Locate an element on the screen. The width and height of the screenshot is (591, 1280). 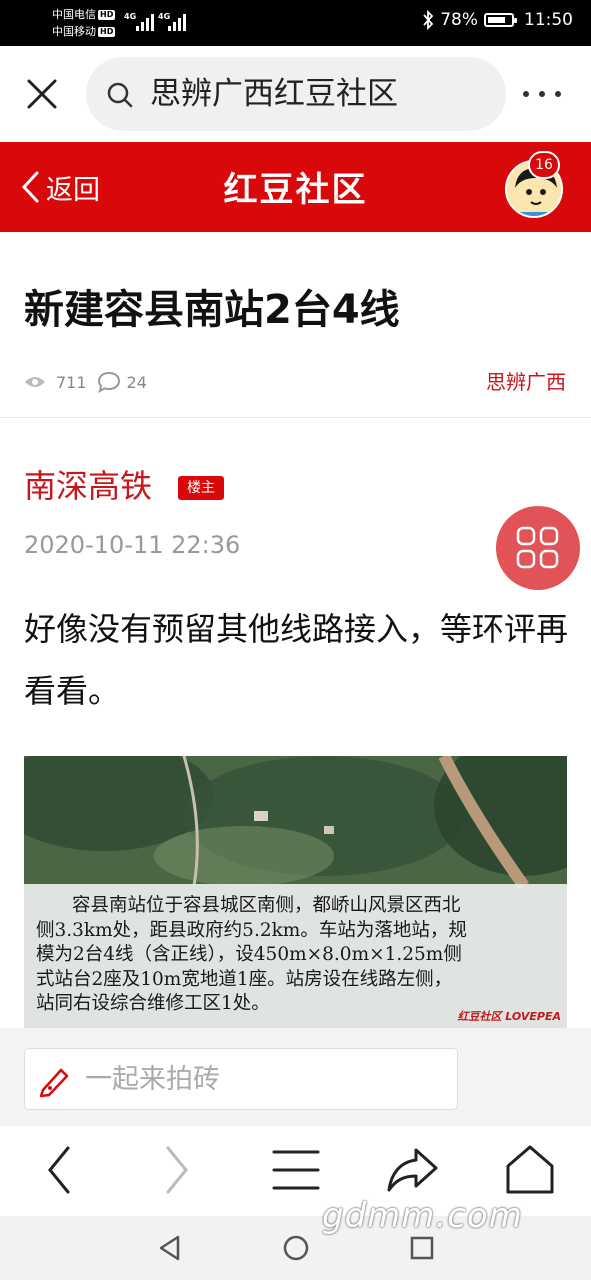
address-bar: 思辨广西红豆社区 is located at coordinates (296, 94).